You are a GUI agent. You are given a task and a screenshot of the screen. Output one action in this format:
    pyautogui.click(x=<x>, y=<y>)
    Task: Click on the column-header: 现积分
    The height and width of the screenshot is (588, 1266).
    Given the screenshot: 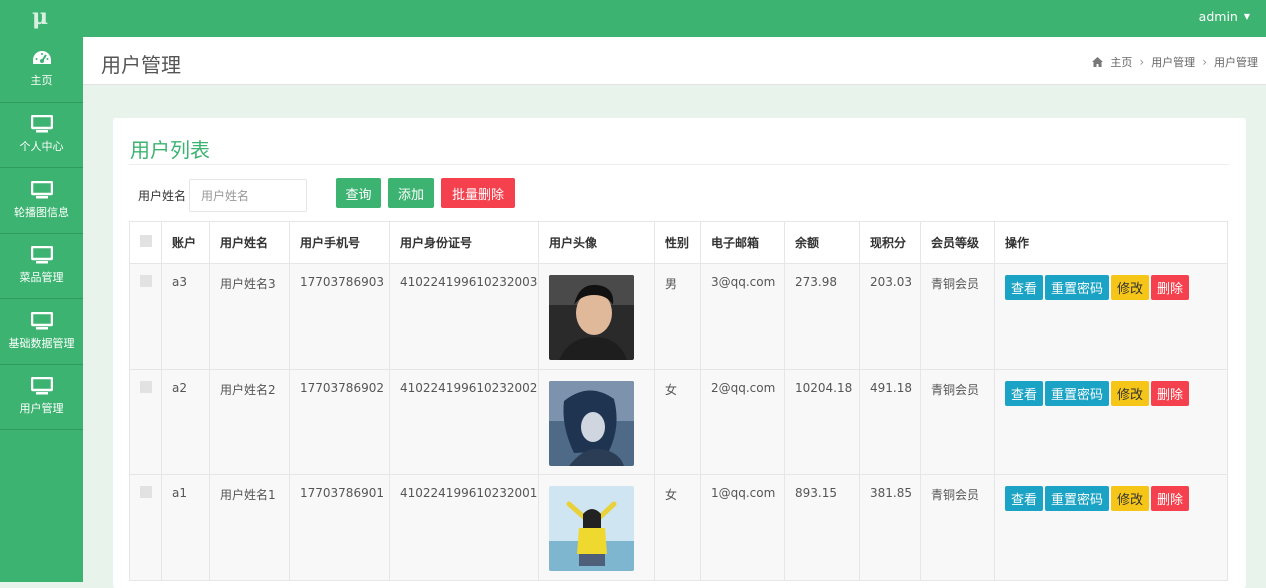 What is the action you would take?
    pyautogui.click(x=890, y=242)
    